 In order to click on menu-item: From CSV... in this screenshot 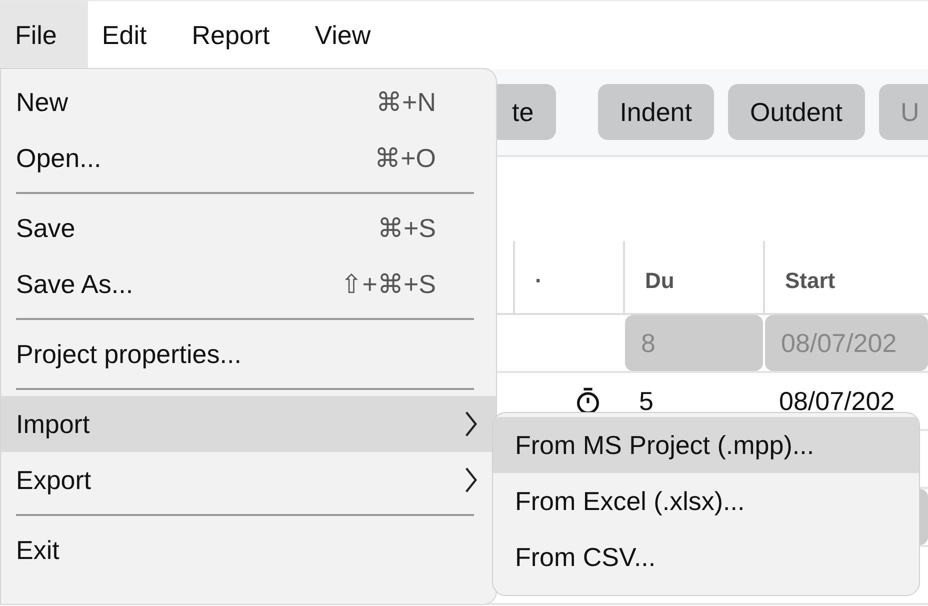, I will do `click(706, 557)`.